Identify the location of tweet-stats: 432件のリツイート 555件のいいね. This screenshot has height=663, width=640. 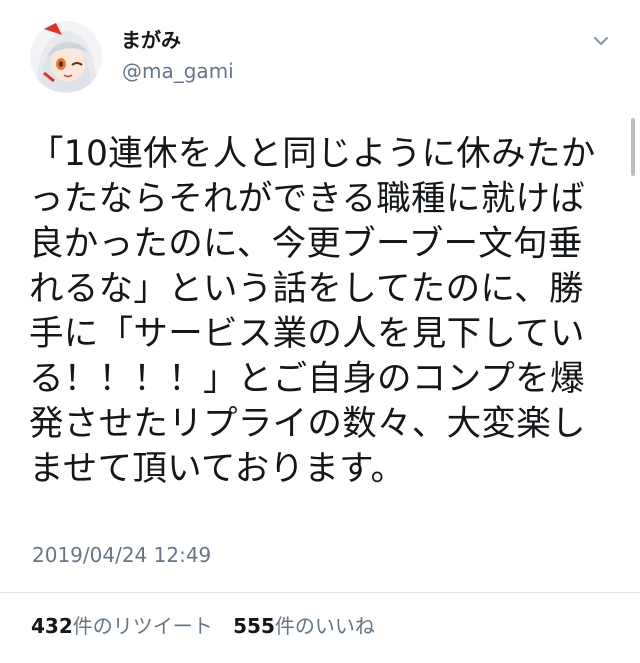
(203, 626).